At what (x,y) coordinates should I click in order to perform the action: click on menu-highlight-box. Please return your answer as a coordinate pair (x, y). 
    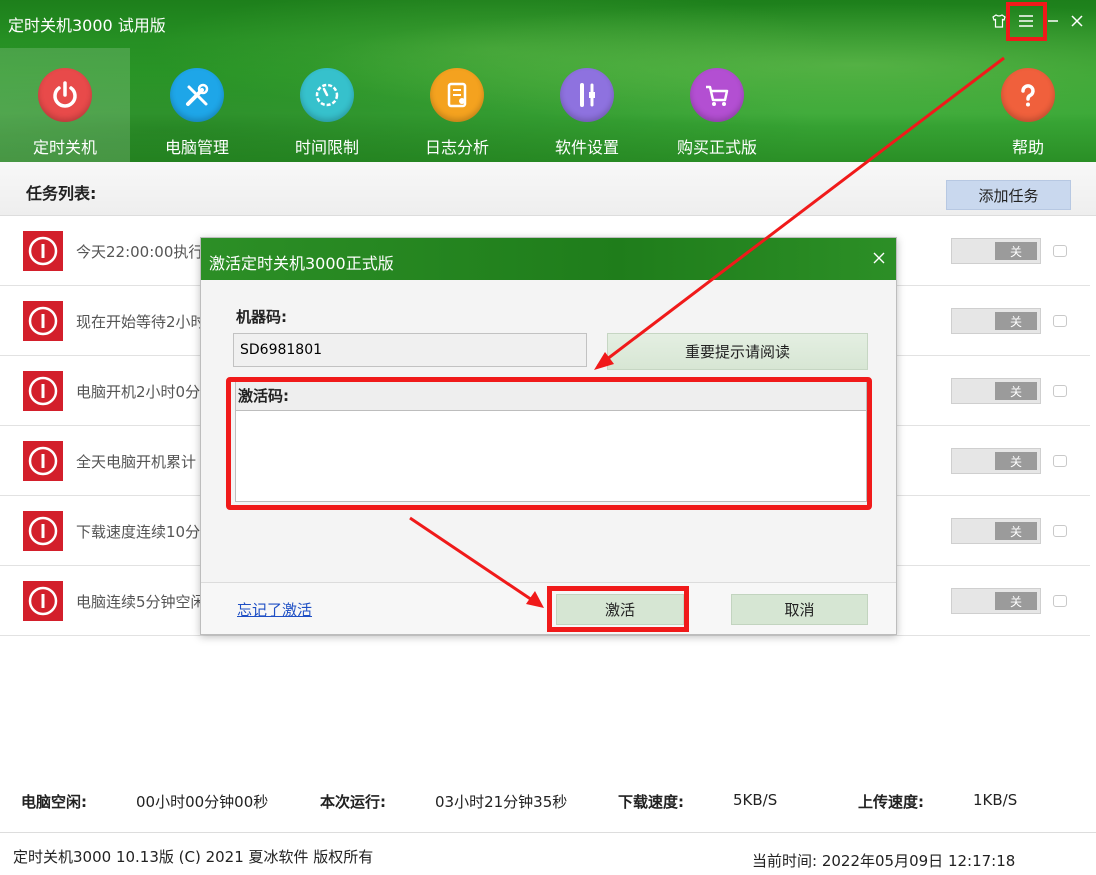
    Looking at the image, I should click on (1026, 21).